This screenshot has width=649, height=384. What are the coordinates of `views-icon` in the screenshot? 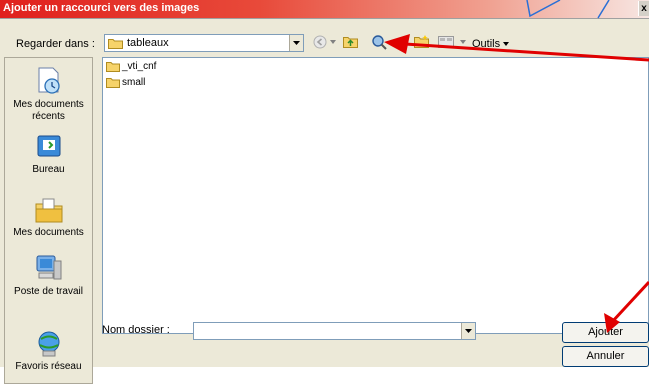 It's located at (446, 41).